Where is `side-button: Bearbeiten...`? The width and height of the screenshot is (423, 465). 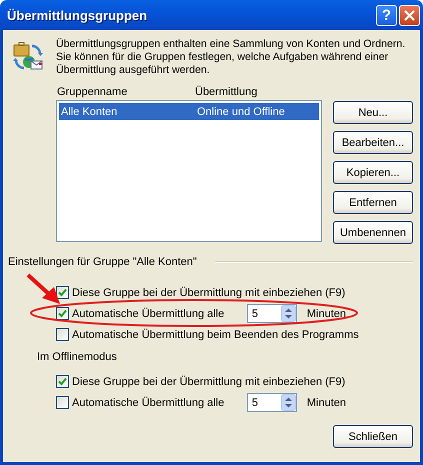 side-button: Bearbeiten... is located at coordinates (373, 142).